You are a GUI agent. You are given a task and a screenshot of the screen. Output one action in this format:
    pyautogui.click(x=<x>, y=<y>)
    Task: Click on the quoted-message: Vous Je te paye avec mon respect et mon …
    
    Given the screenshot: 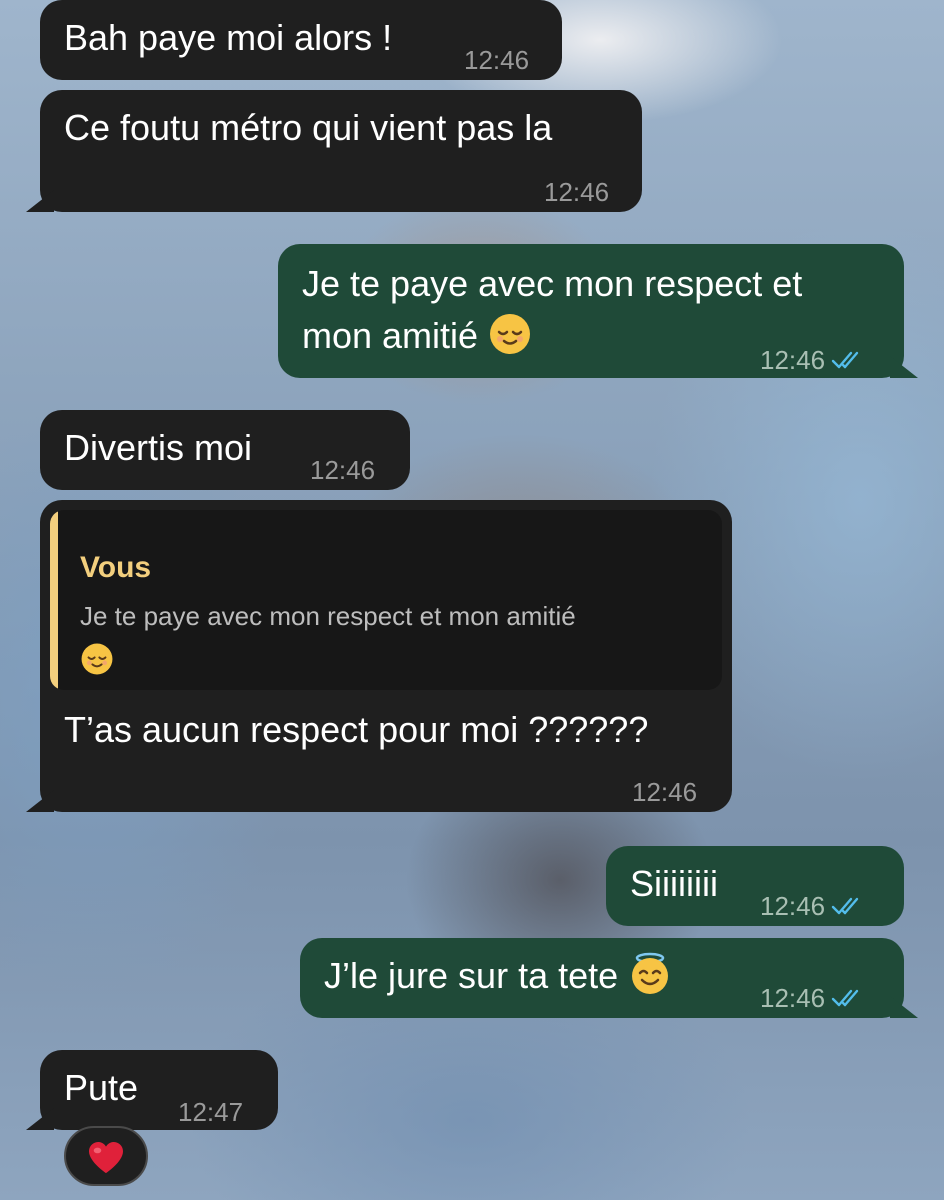 What is the action you would take?
    pyautogui.click(x=386, y=600)
    